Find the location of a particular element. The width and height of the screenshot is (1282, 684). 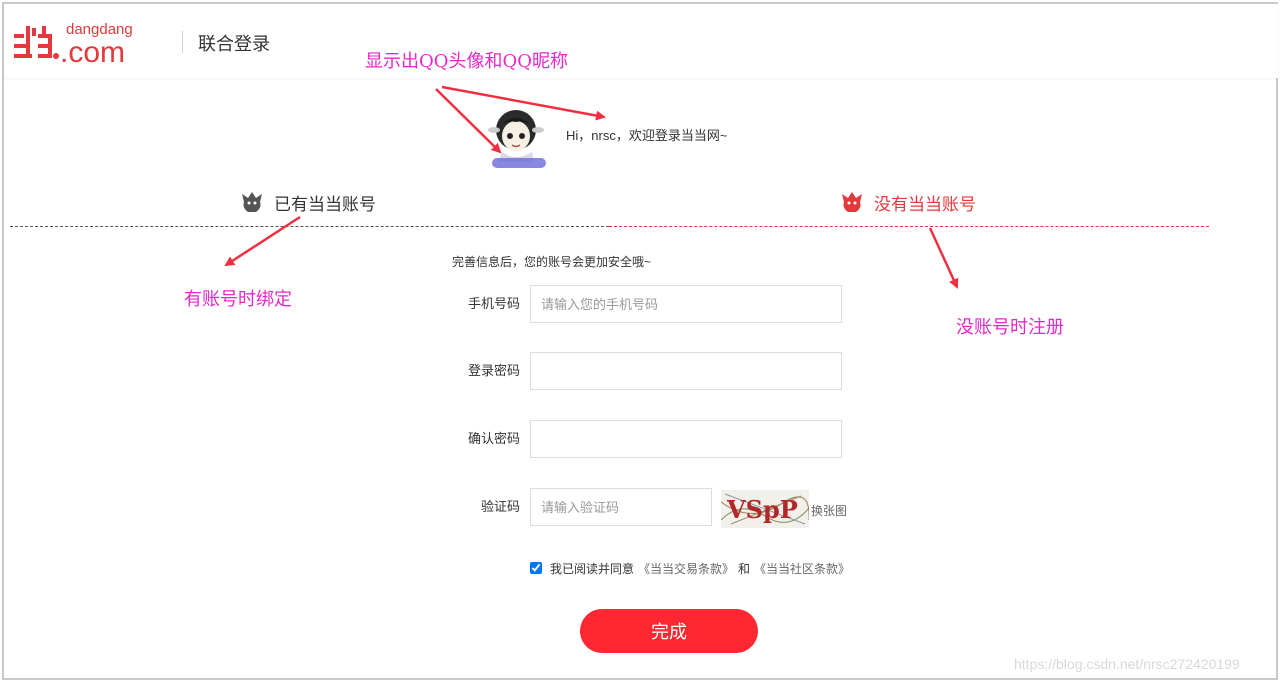

community-terms-link: 《当当社区条款》 is located at coordinates (802, 568).